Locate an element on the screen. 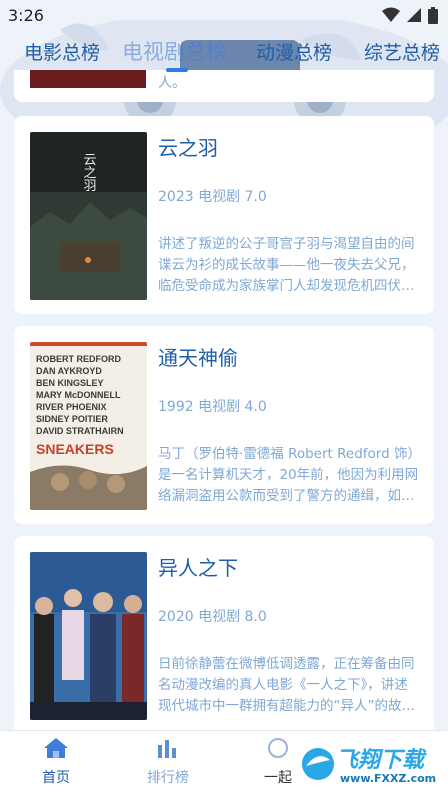  poster-cast-name: SIDNEY POITIER is located at coordinates (72, 419).